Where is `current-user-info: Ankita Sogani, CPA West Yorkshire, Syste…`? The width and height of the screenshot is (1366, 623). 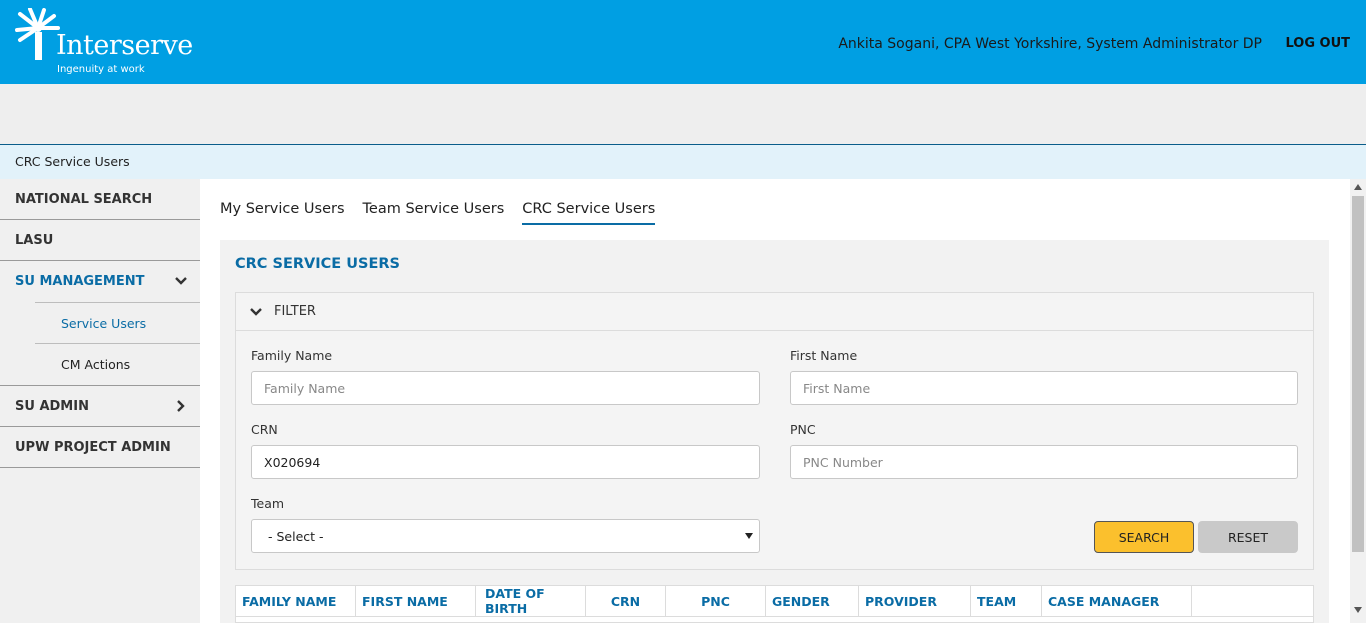
current-user-info: Ankita Sogani, CPA West Yorkshire, Syste… is located at coordinates (1050, 44).